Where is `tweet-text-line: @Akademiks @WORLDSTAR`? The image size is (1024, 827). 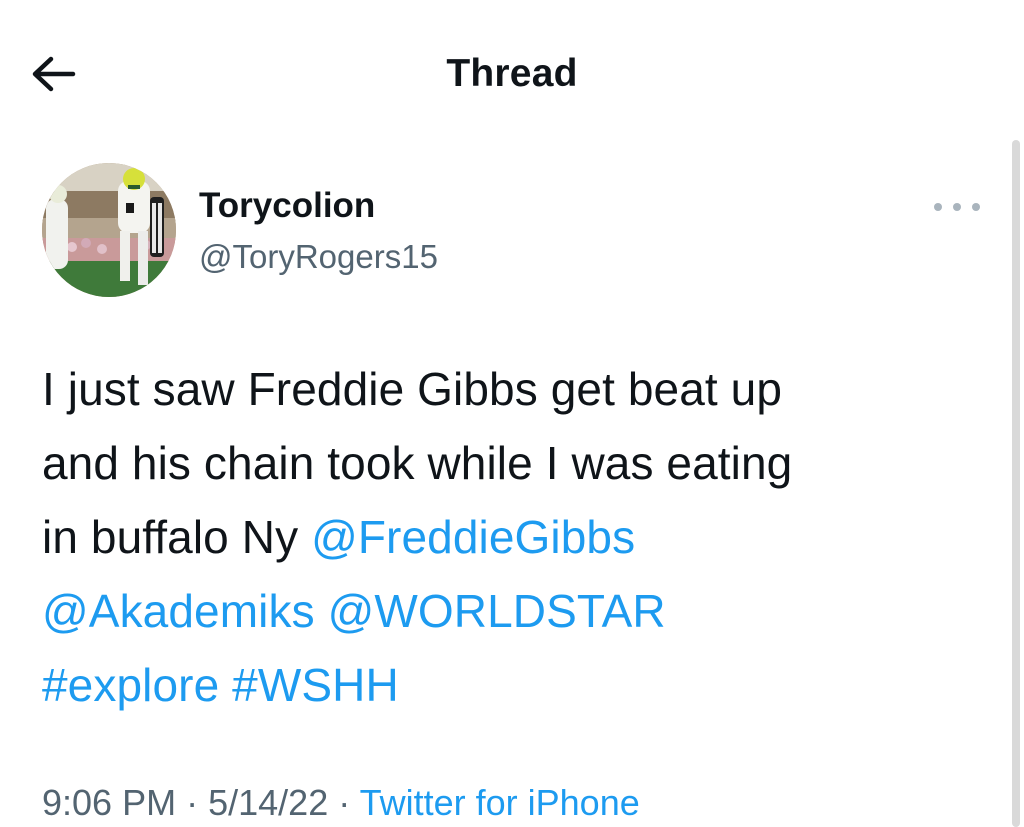 tweet-text-line: @Akademiks @WORLDSTAR is located at coordinates (497, 611).